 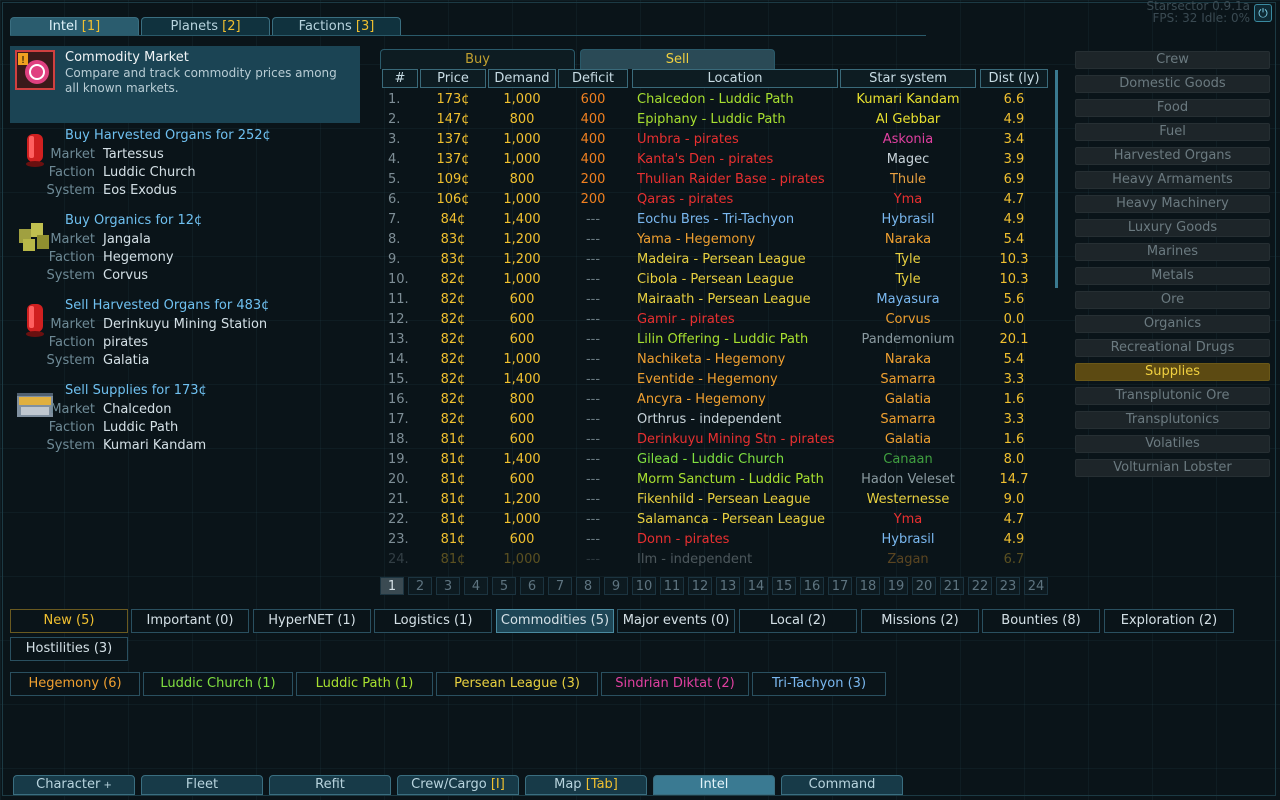 What do you see at coordinates (593, 78) in the screenshot?
I see `column-header: Deficit` at bounding box center [593, 78].